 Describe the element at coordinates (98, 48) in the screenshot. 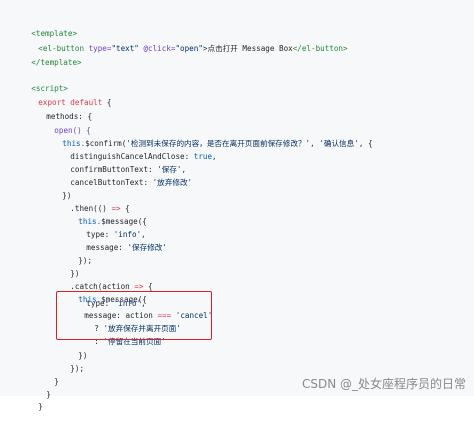

I see `code-token: type=` at that location.